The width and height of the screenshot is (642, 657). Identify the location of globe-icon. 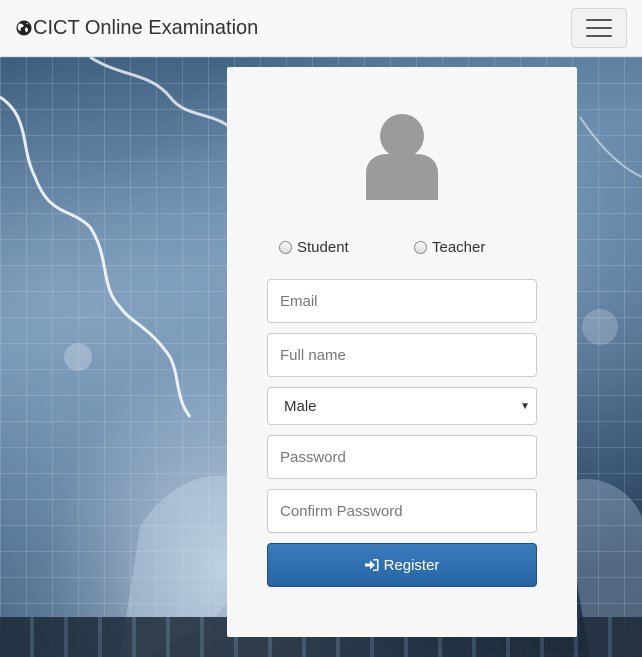
(24, 28).